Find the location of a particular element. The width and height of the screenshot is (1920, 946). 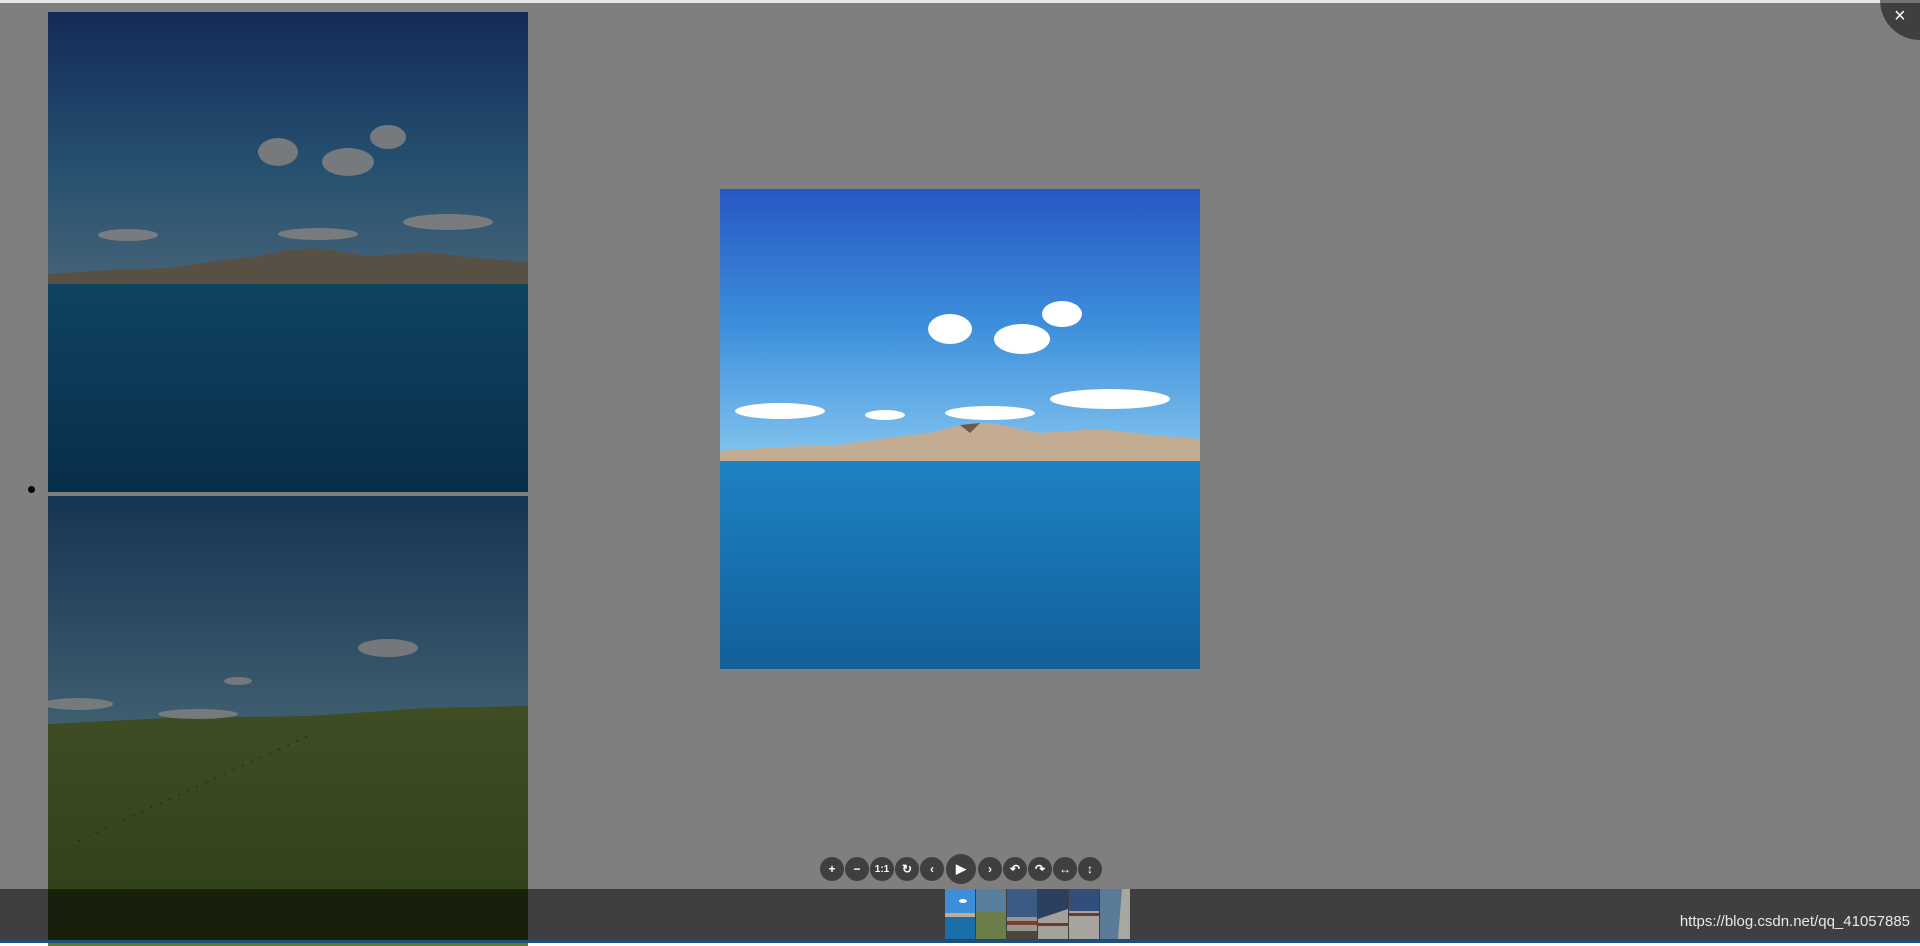

thumbnail-building-blue is located at coordinates (1022, 914).